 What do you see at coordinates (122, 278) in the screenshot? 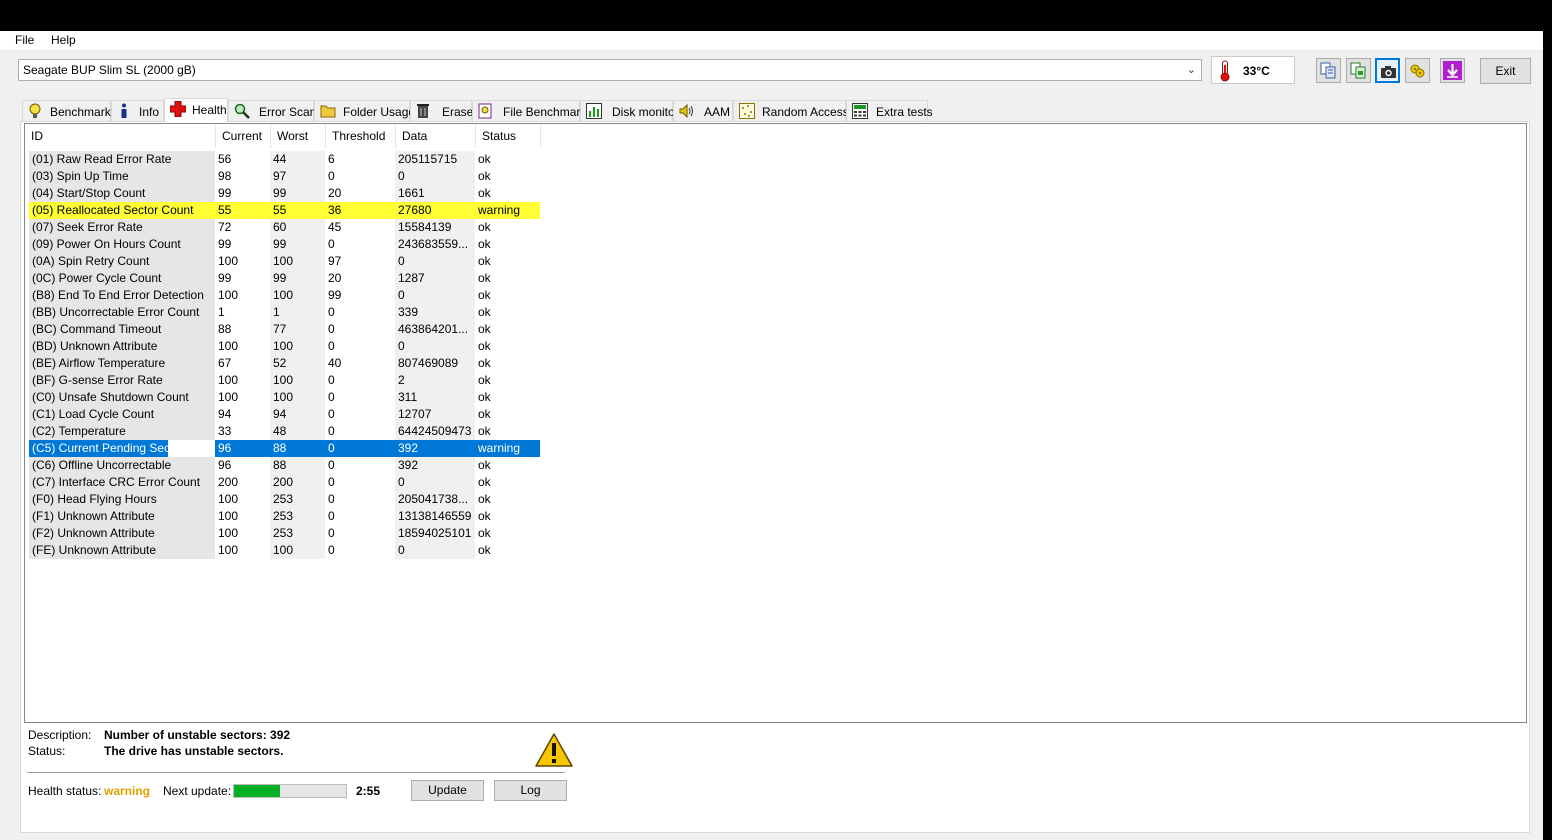
I see `cell-id: (0C) Power Cycle Count` at bounding box center [122, 278].